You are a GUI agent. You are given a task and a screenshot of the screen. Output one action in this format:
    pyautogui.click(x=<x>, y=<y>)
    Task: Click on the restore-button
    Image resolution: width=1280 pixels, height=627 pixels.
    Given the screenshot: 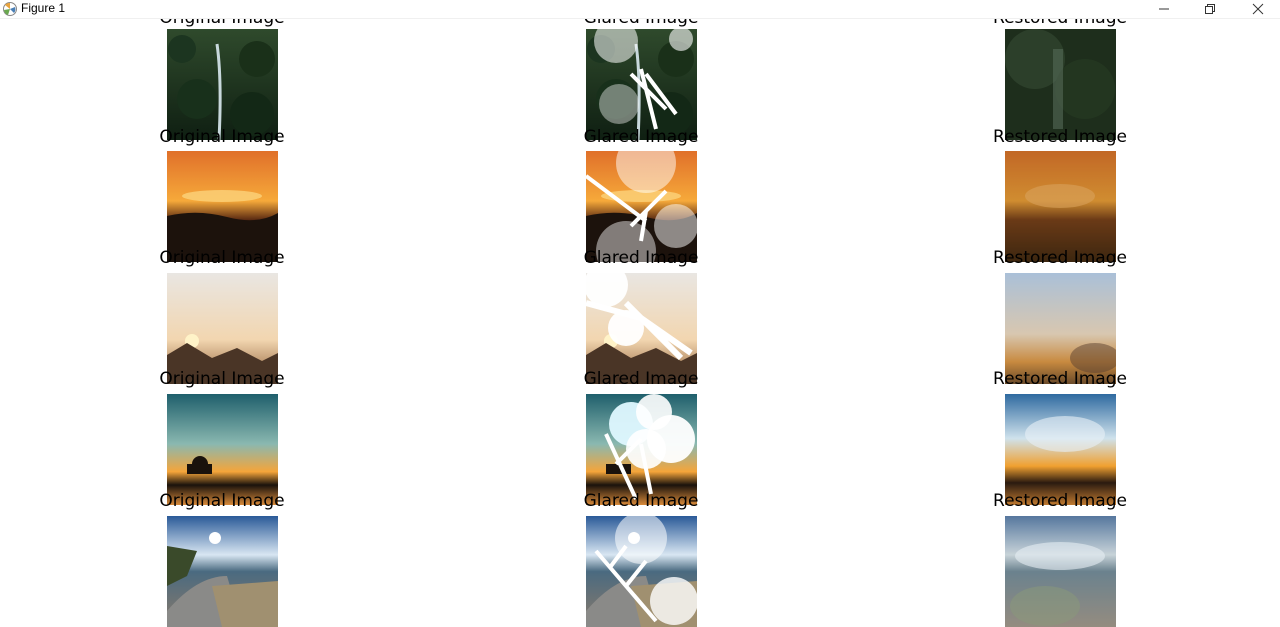 What is the action you would take?
    pyautogui.click(x=1210, y=9)
    